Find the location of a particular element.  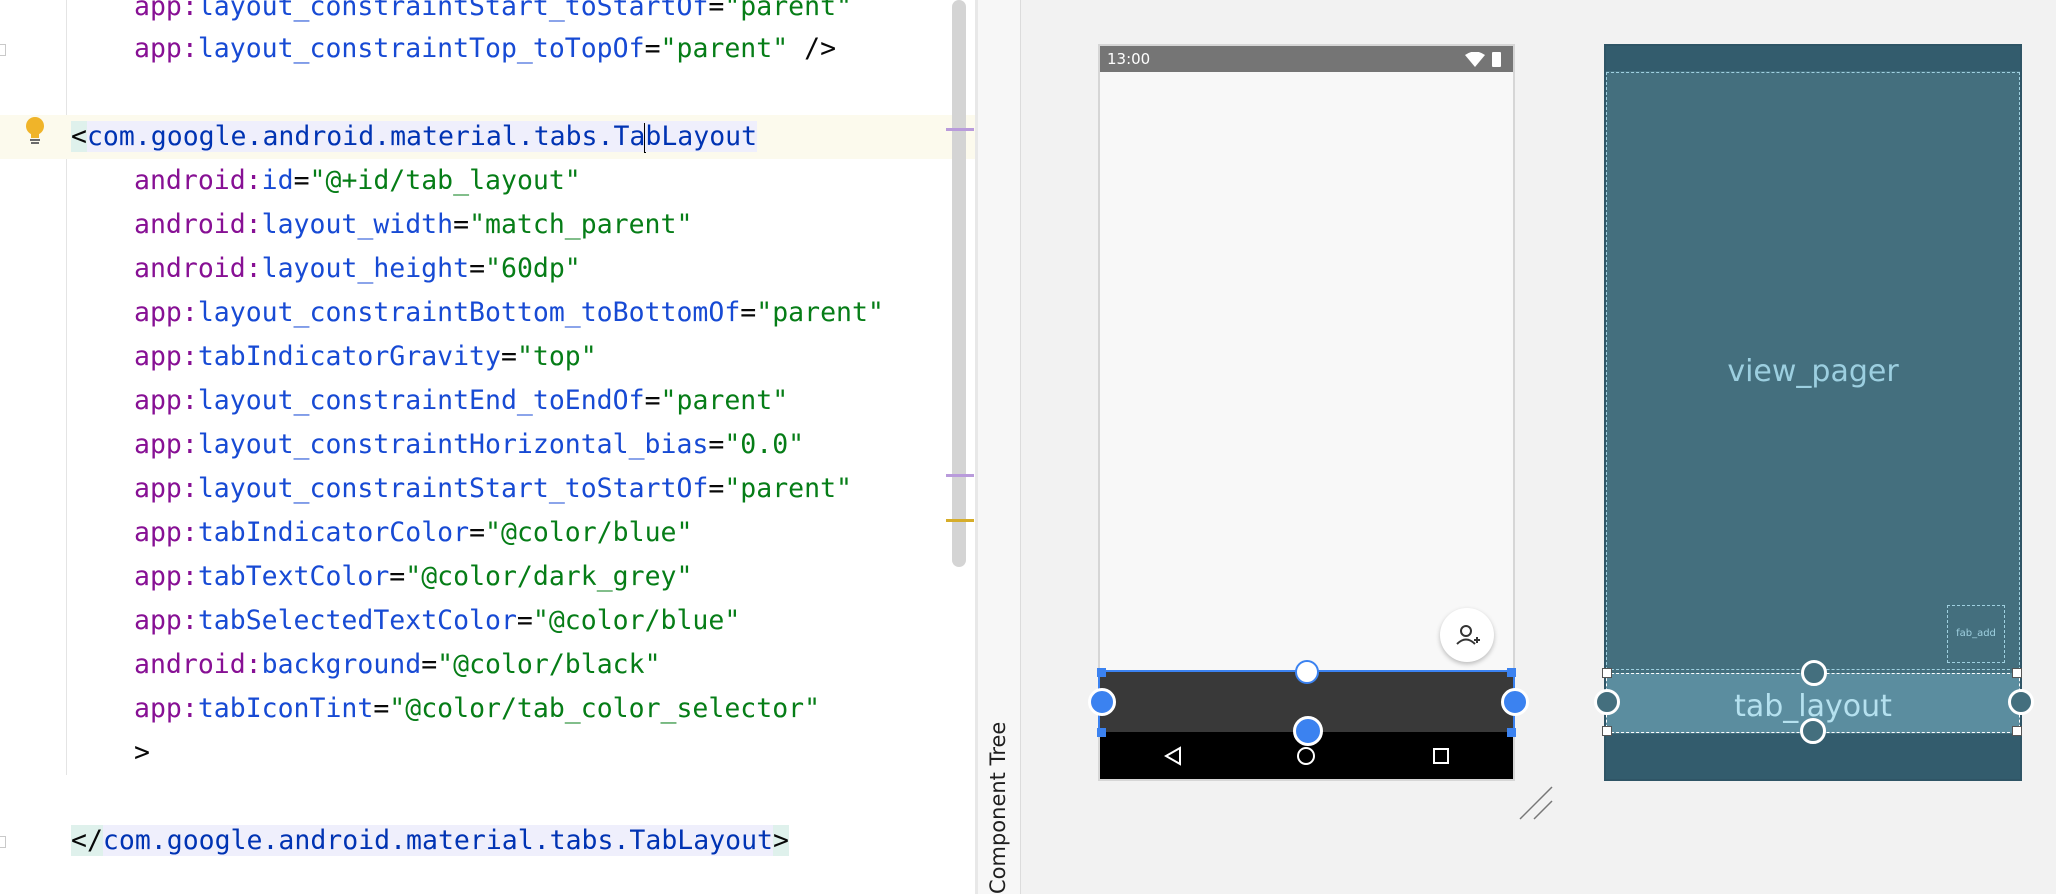

add-person-fab is located at coordinates (1467, 635).